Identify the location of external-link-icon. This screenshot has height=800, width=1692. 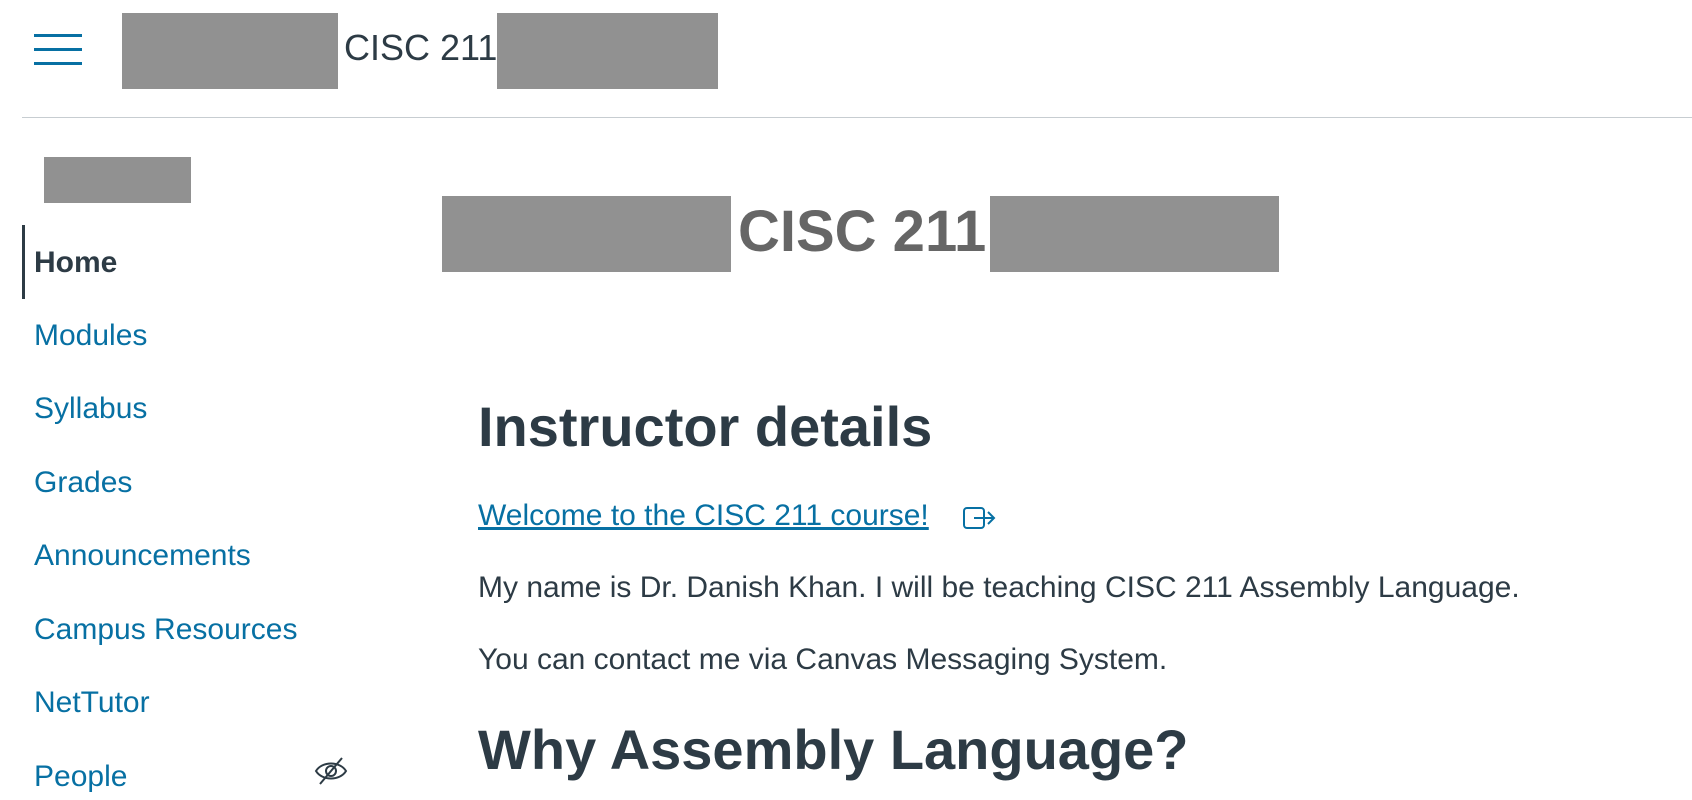
(979, 518).